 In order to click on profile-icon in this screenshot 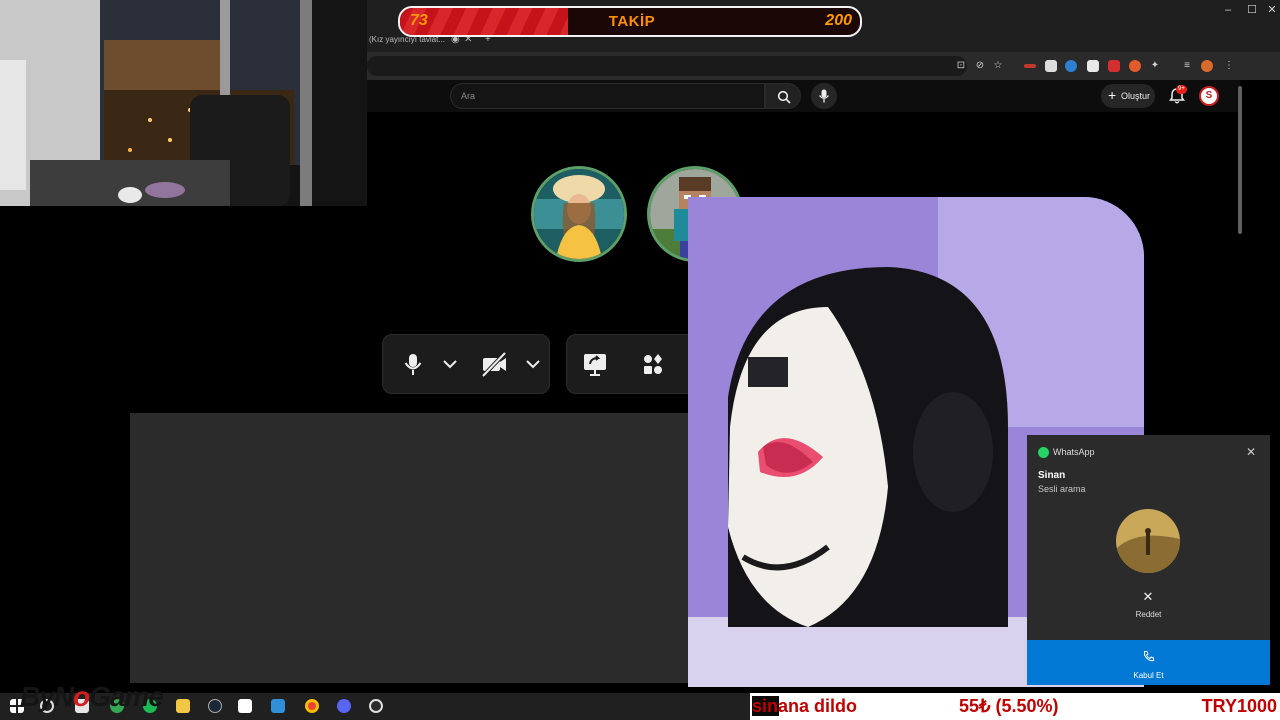, I will do `click(1207, 66)`.